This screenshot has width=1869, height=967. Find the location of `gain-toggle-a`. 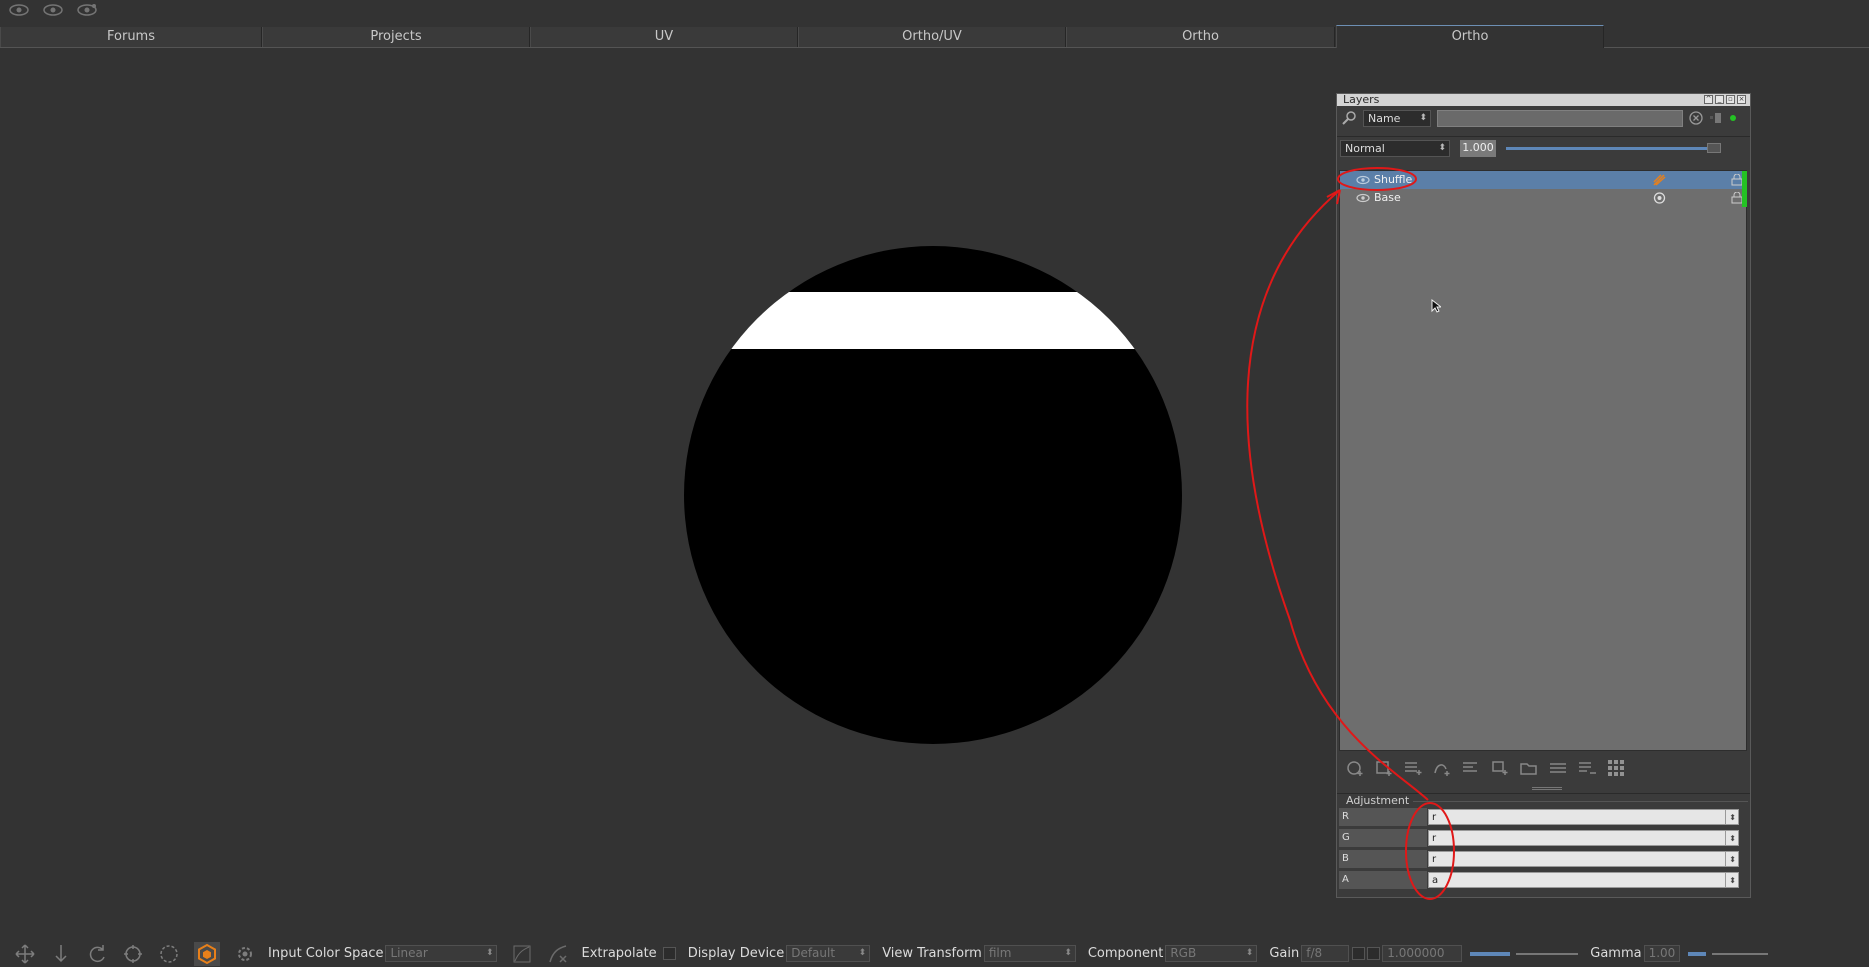

gain-toggle-a is located at coordinates (1359, 953).